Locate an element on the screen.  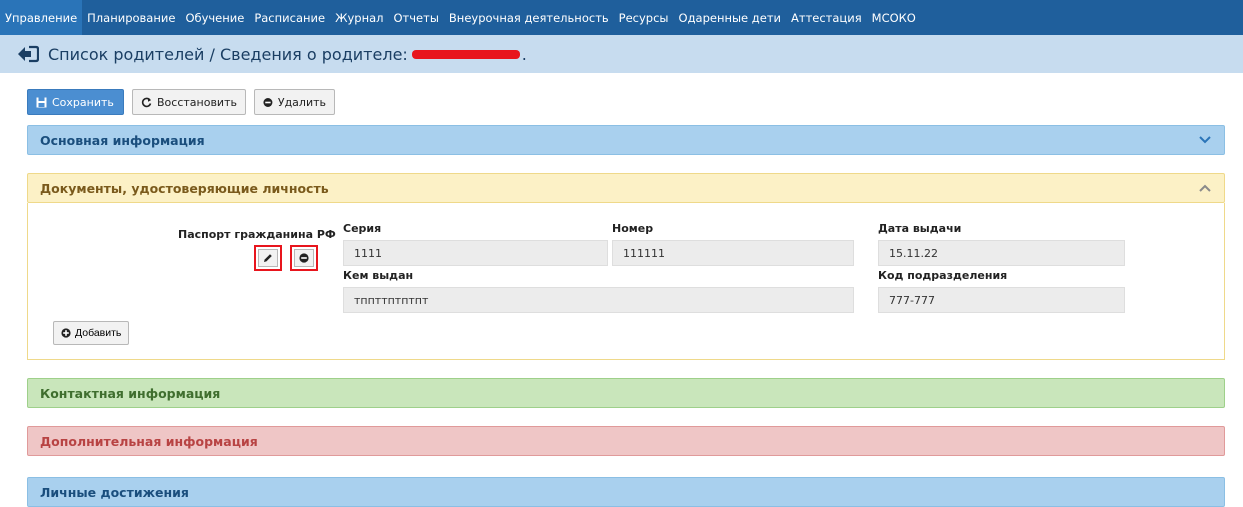
documents-title: Документы, удостоверяющие личность is located at coordinates (184, 188).